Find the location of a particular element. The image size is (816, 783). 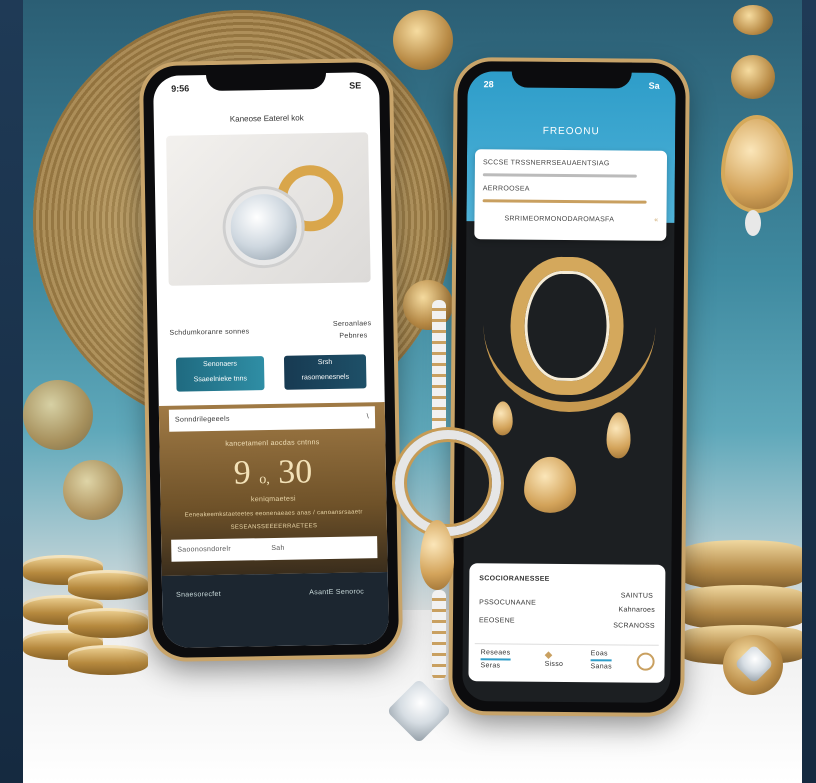

card-line1: SCCSE TRSSNERRSEAUAENTSIAG is located at coordinates (546, 163).